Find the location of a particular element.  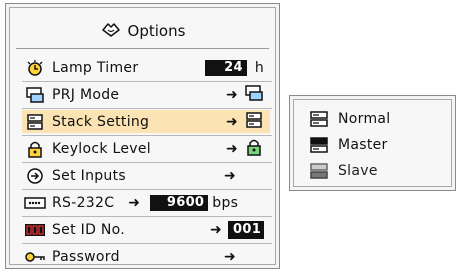

keylock-label: Keylock Level is located at coordinates (101, 148).